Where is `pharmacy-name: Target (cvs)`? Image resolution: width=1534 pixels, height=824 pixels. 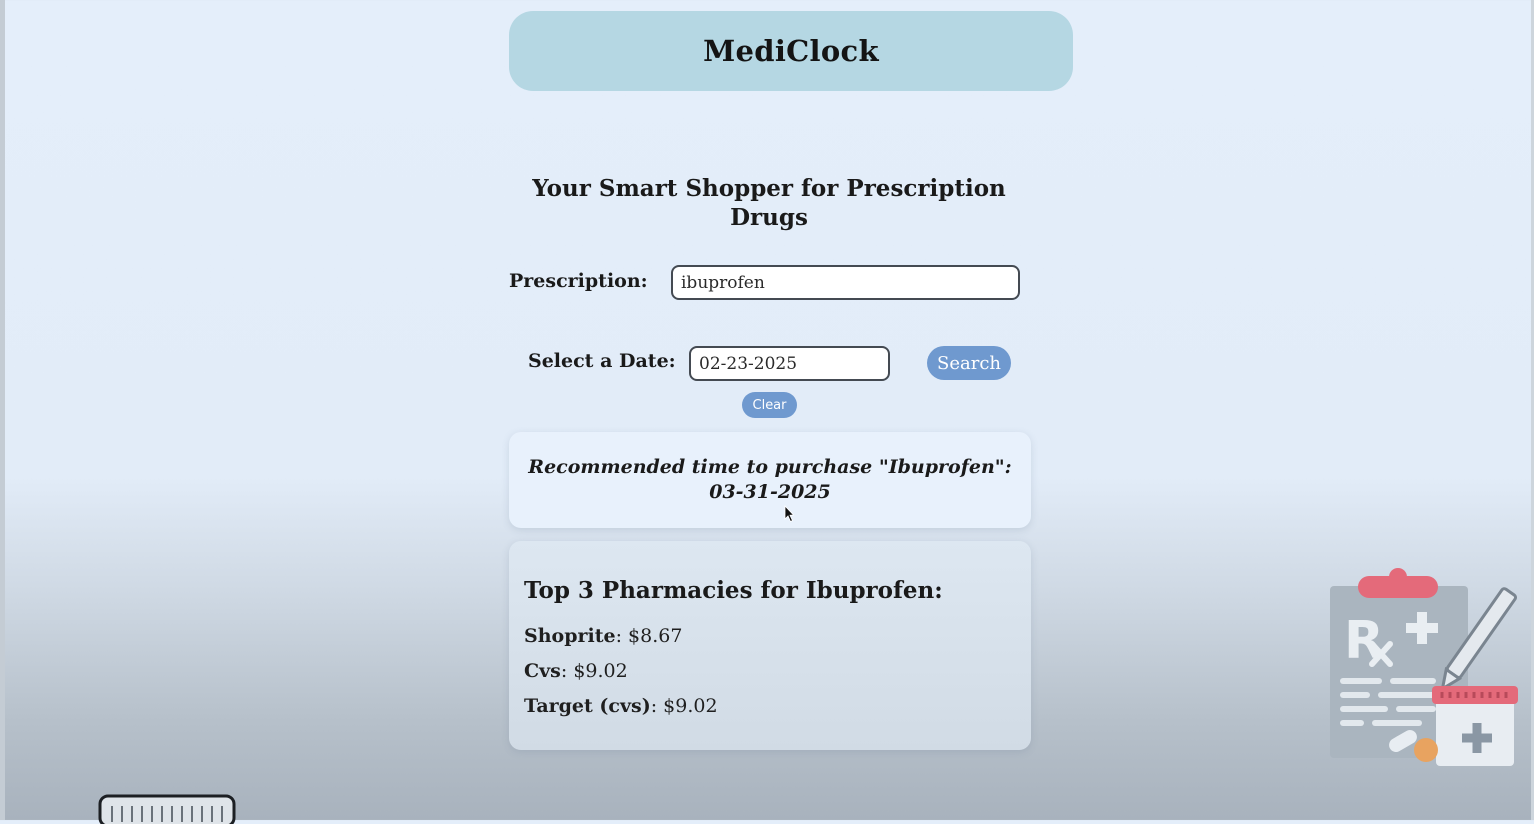 pharmacy-name: Target (cvs) is located at coordinates (587, 706).